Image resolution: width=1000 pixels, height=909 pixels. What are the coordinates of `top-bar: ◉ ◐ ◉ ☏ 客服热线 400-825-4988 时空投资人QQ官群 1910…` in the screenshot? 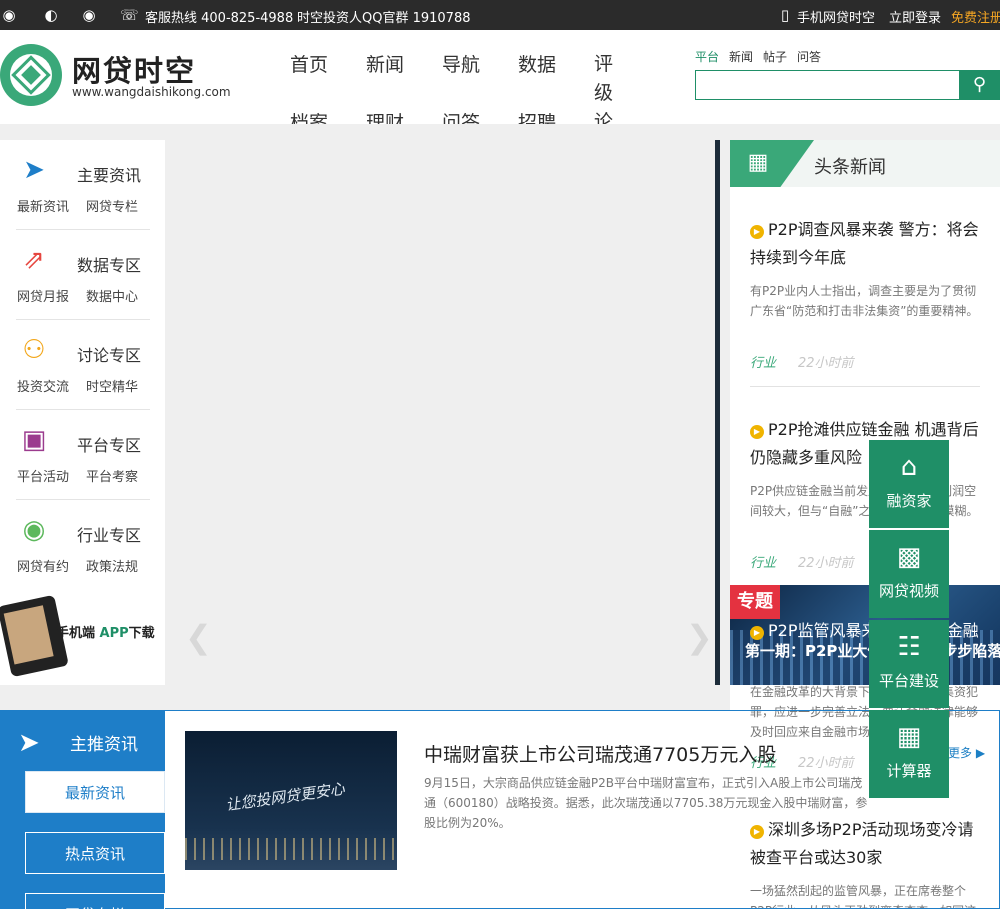 It's located at (500, 15).